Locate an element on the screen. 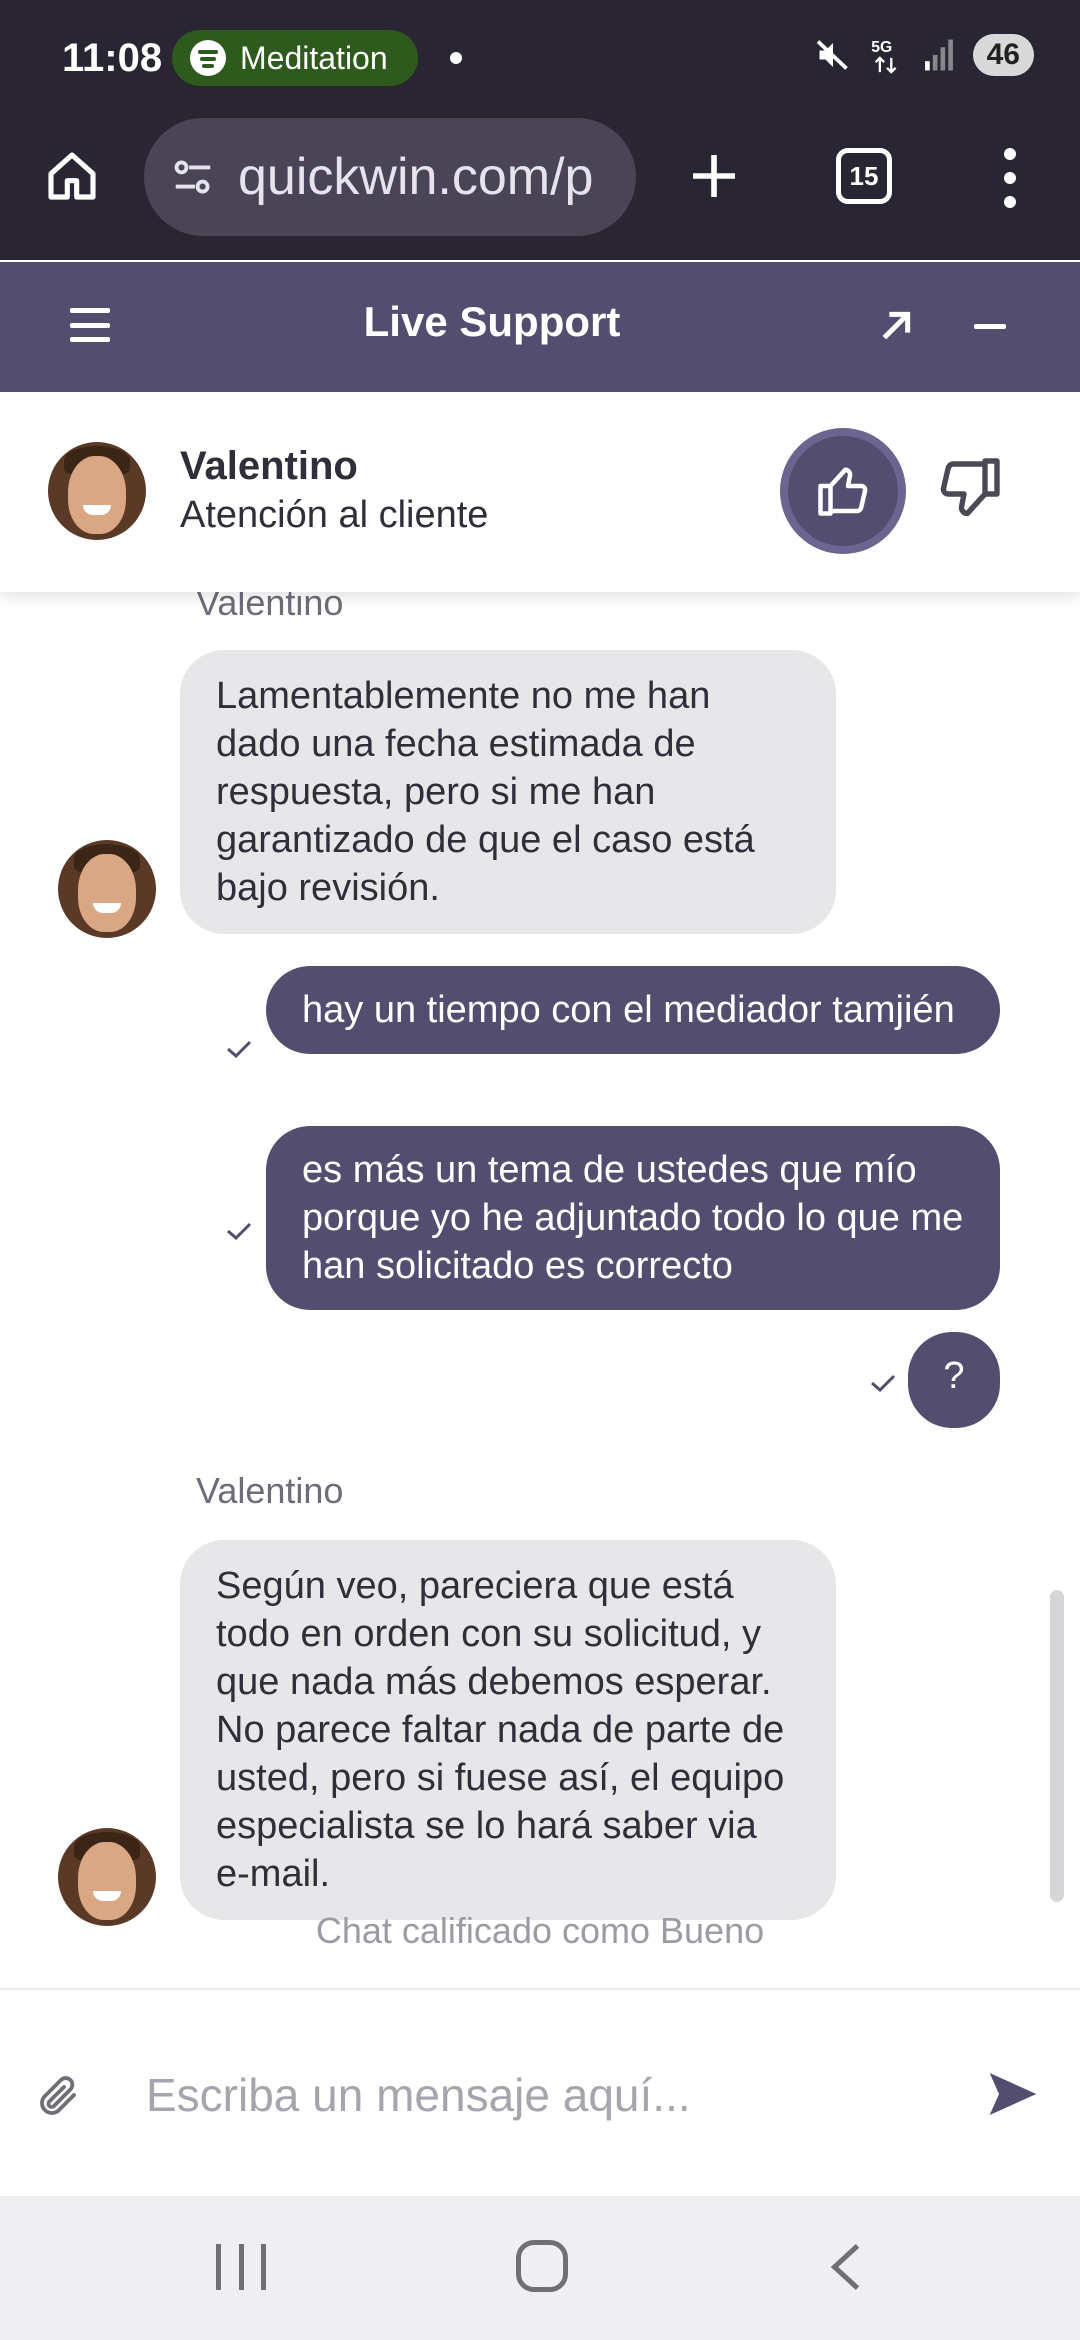  paperclip-icon is located at coordinates (58, 2096).